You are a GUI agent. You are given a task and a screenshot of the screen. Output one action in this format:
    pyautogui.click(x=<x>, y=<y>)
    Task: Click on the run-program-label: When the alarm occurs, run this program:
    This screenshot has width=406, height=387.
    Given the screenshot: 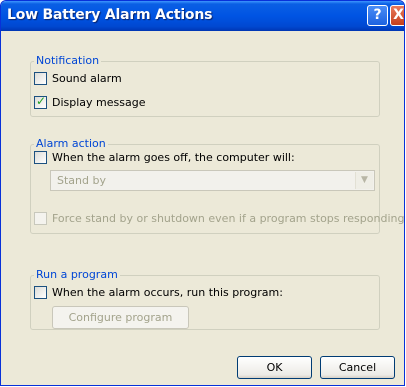 What is the action you would take?
    pyautogui.click(x=167, y=292)
    